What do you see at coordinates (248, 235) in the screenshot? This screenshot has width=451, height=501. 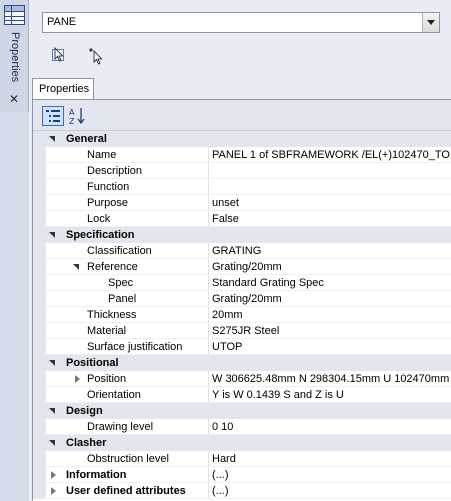 I see `category-header: Specification` at bounding box center [248, 235].